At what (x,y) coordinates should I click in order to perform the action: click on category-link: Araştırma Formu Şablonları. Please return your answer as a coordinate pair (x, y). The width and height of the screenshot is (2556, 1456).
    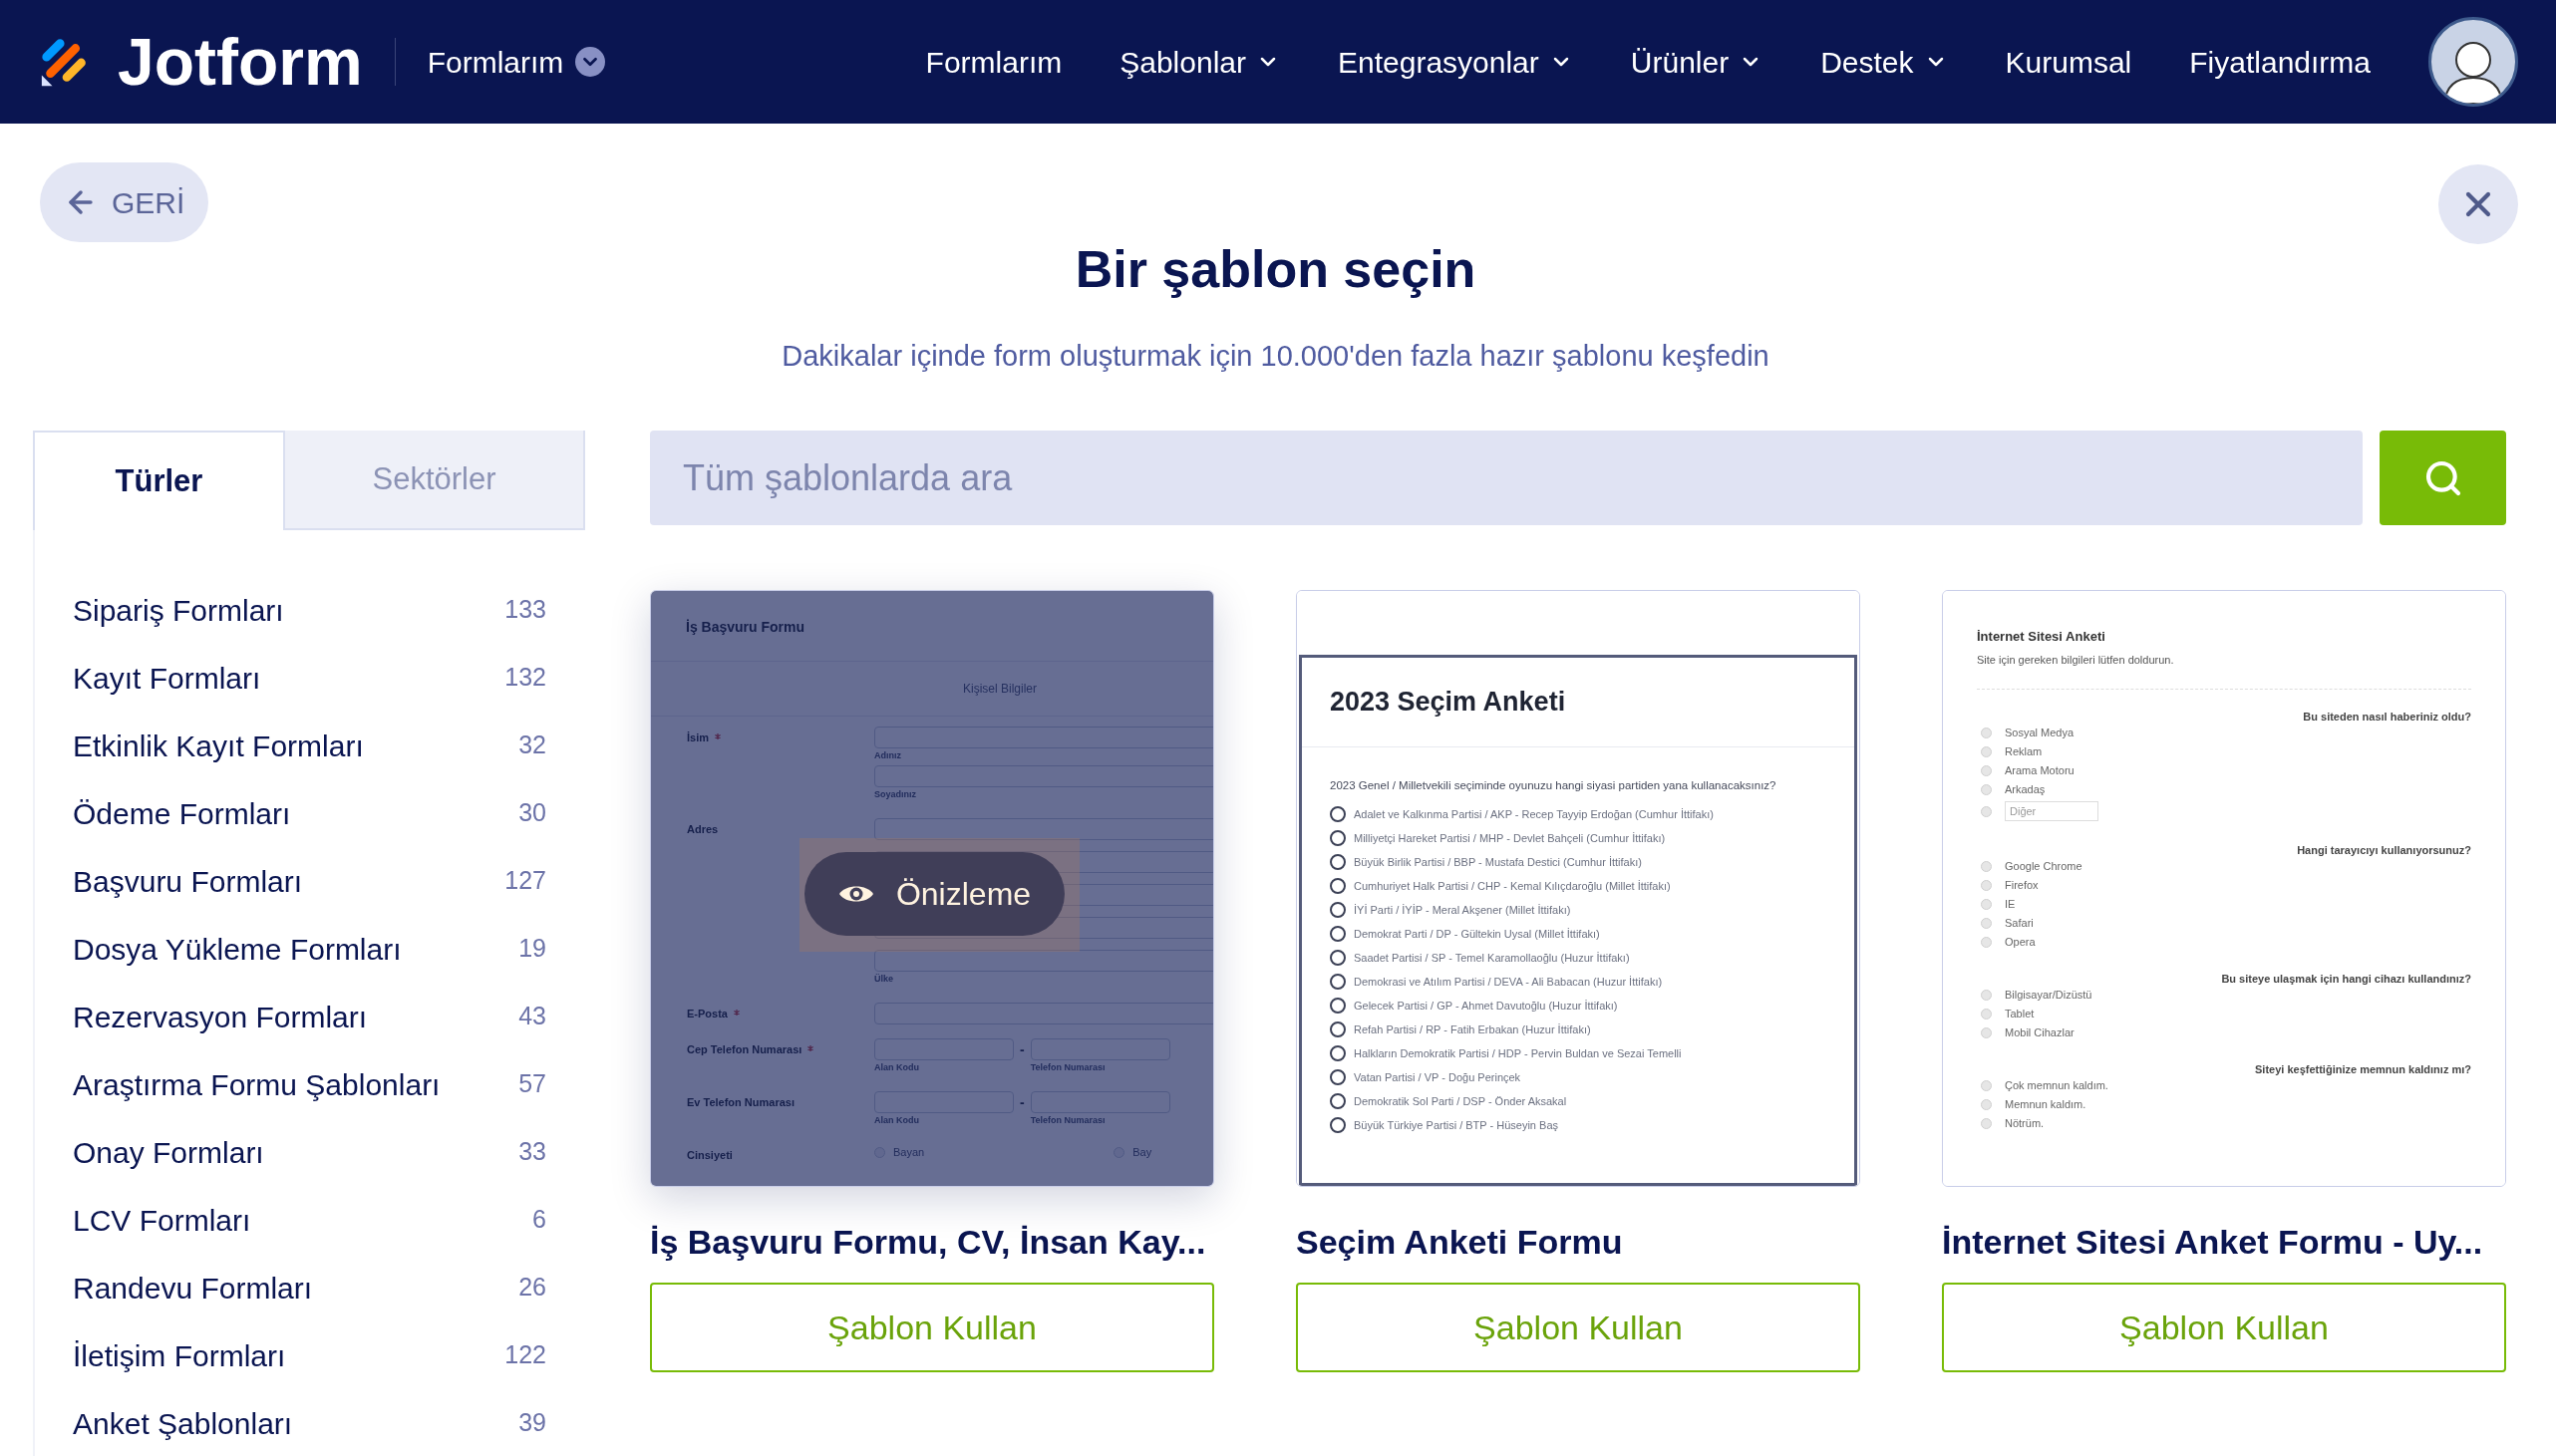
    Looking at the image, I should click on (257, 1084).